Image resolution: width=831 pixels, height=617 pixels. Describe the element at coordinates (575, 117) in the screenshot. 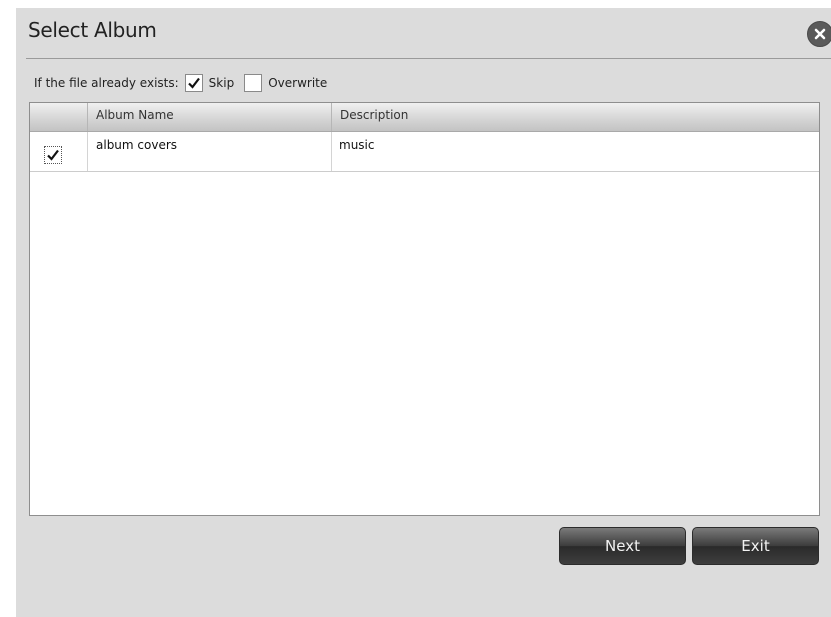

I see `column-header-description: Description` at that location.